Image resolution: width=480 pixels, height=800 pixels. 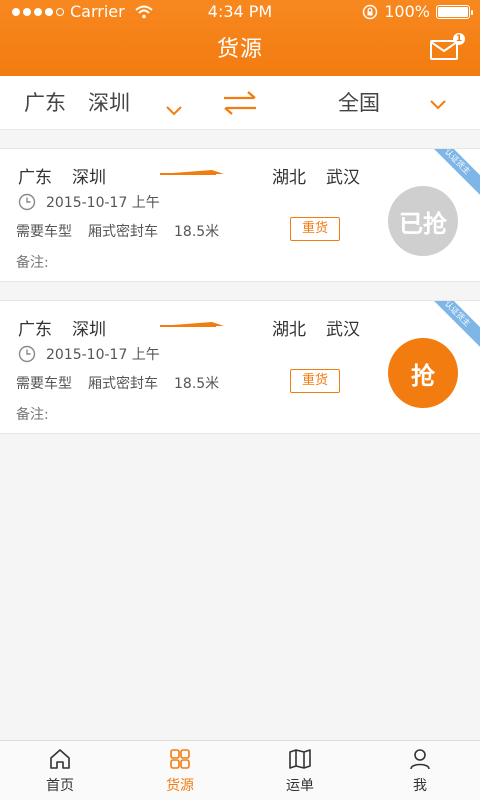 I want to click on grabbed-badge: 已抢, so click(x=423, y=221).